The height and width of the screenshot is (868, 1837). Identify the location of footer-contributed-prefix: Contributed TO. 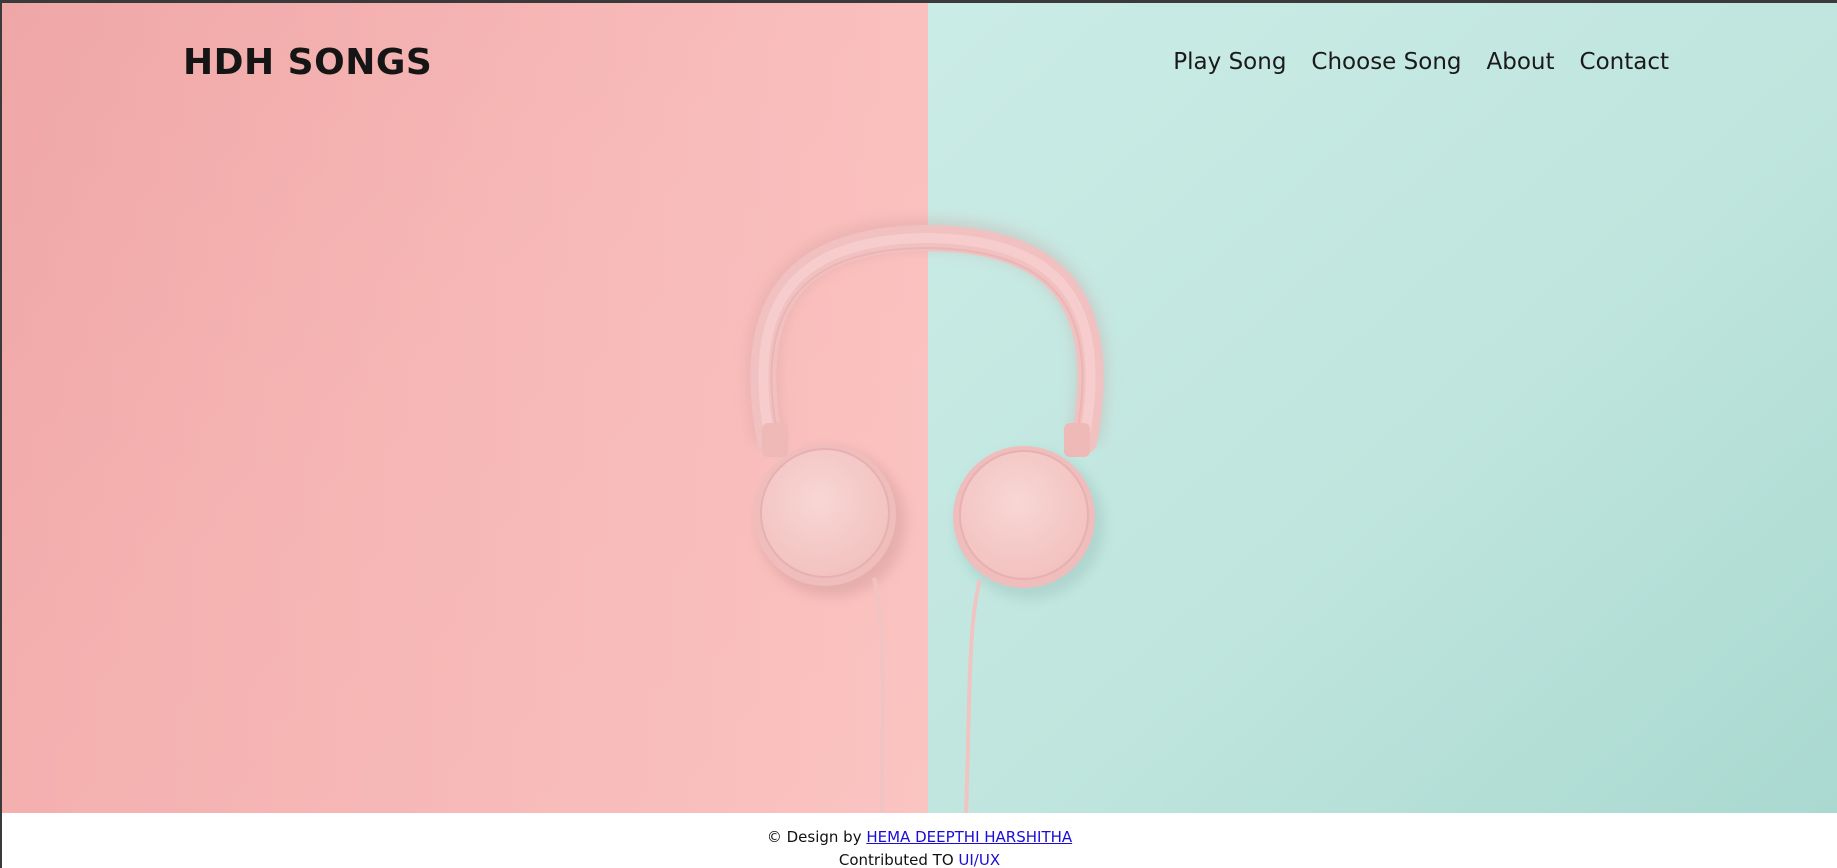
(898, 859).